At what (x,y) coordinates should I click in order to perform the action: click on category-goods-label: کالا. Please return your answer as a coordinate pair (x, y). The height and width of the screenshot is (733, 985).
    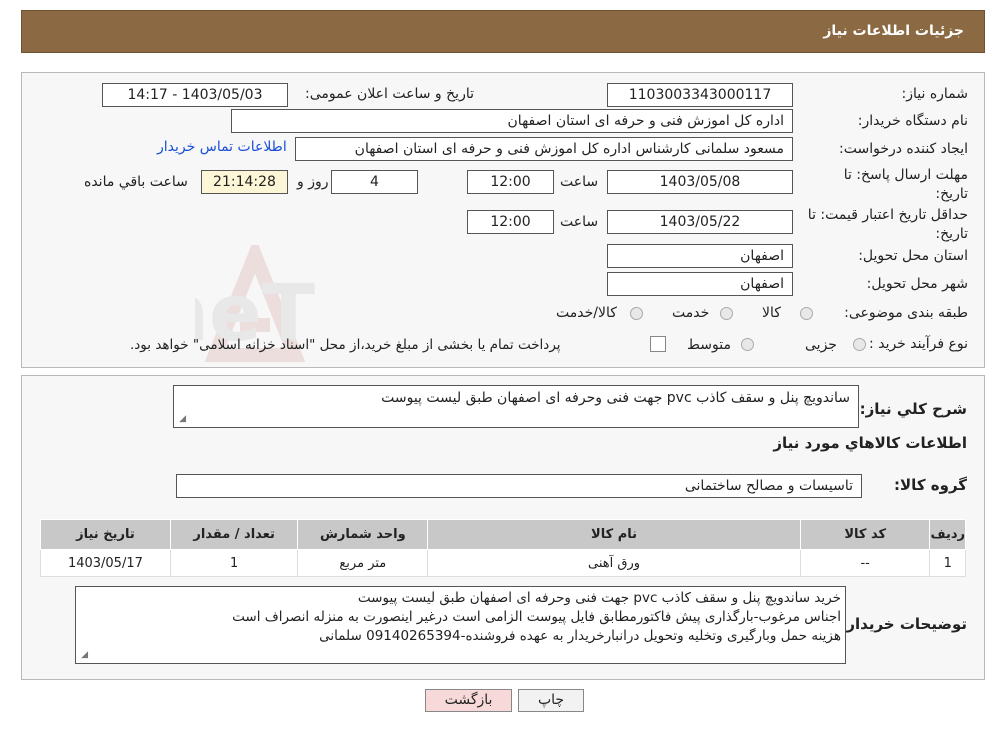
    Looking at the image, I should click on (771, 313).